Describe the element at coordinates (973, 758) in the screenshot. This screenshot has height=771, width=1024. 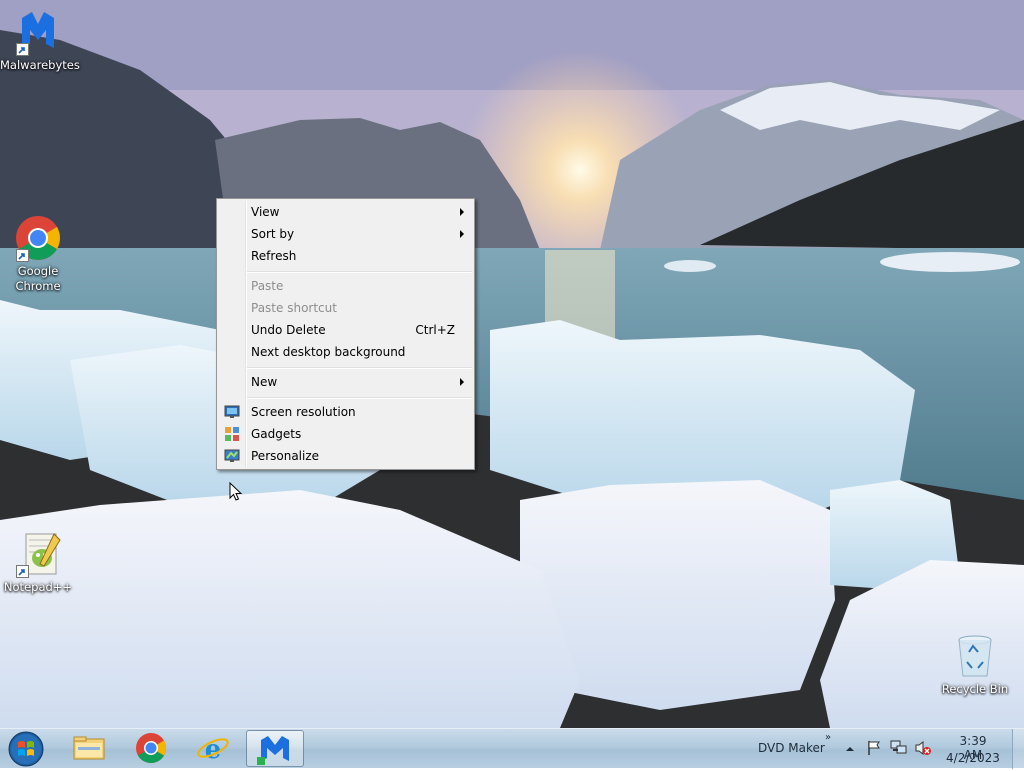
I see `clock-date: 4/2/2023` at that location.